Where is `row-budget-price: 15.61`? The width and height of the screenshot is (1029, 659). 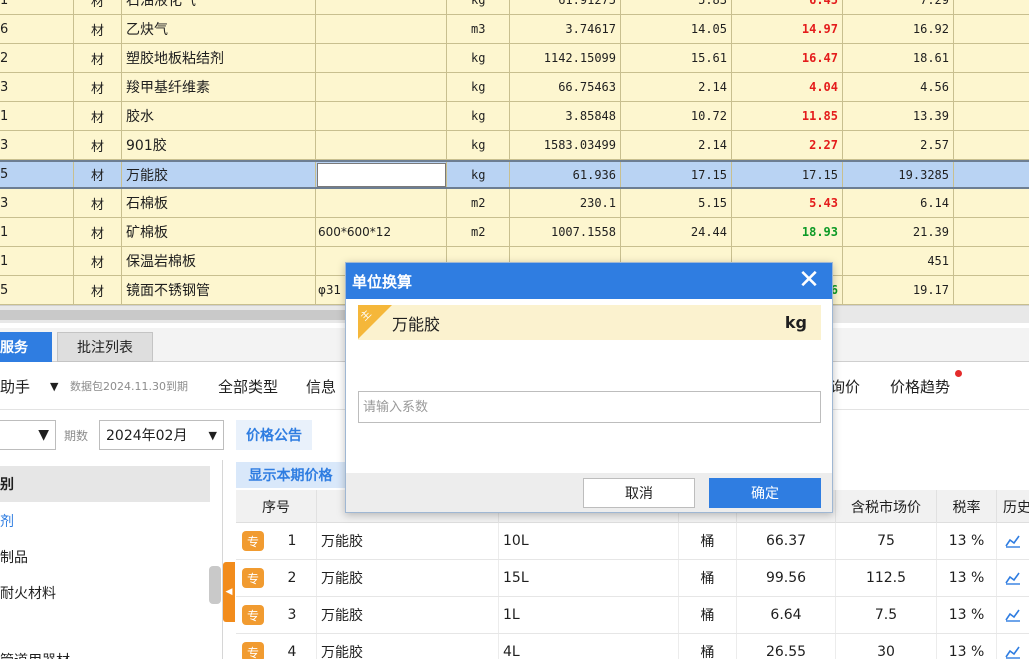
row-budget-price: 15.61 is located at coordinates (676, 58).